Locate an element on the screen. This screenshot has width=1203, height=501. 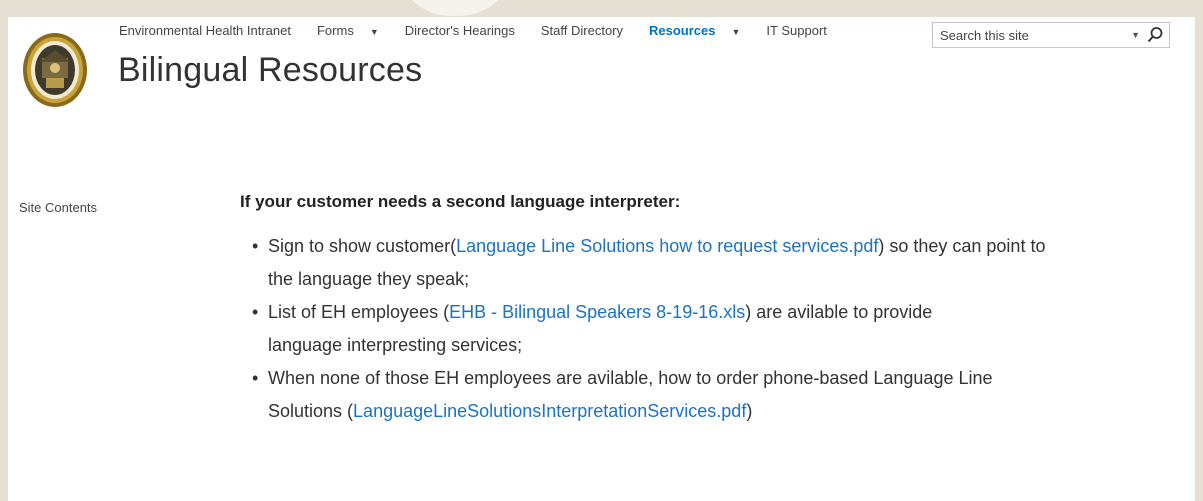
list-item-text: Sign to show customer( is located at coordinates (362, 246).